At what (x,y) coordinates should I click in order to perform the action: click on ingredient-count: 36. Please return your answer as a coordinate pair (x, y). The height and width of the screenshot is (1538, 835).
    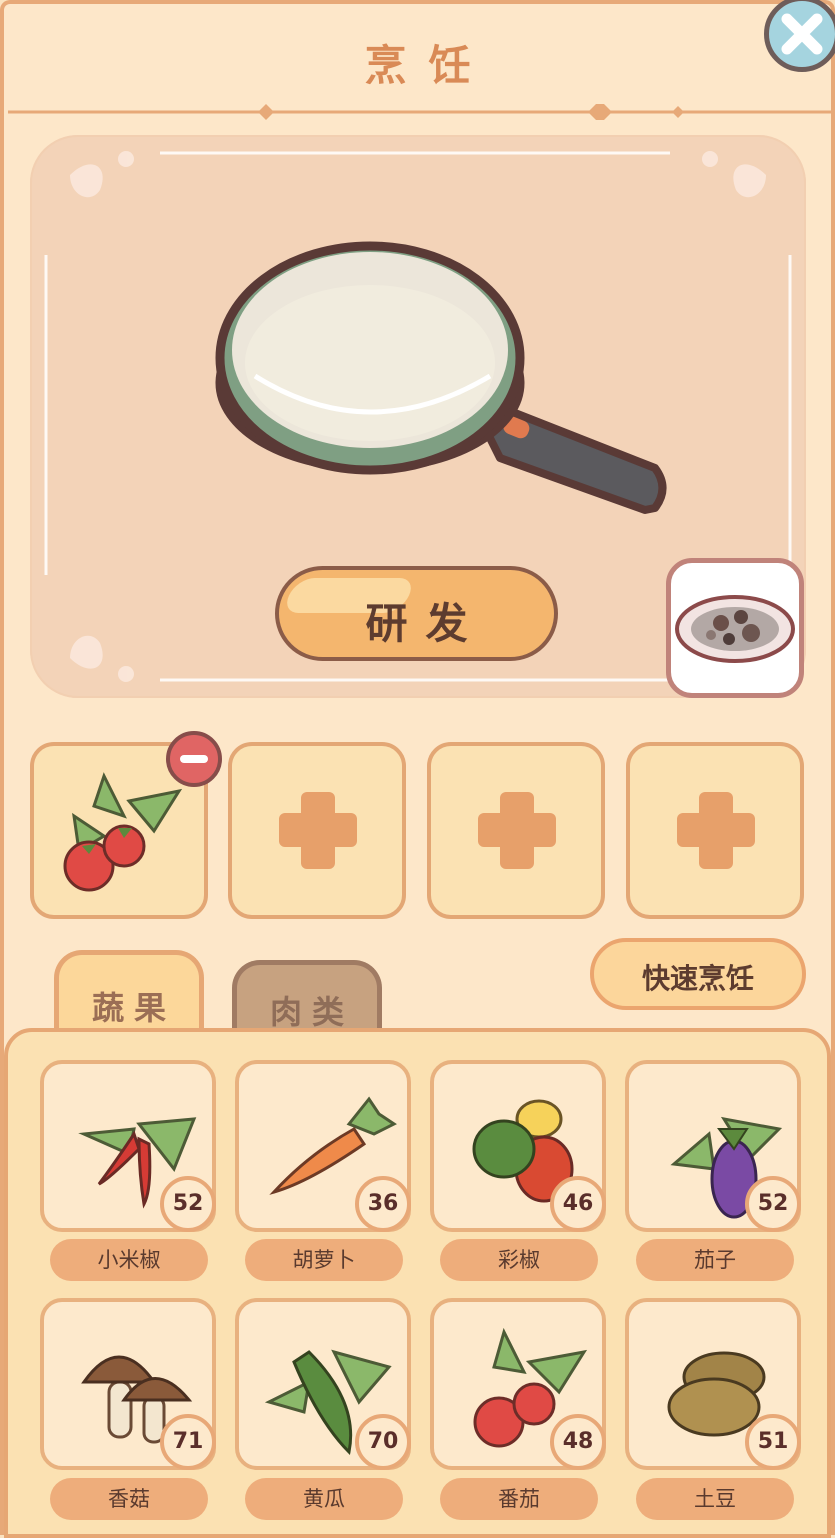
    Looking at the image, I should click on (383, 1204).